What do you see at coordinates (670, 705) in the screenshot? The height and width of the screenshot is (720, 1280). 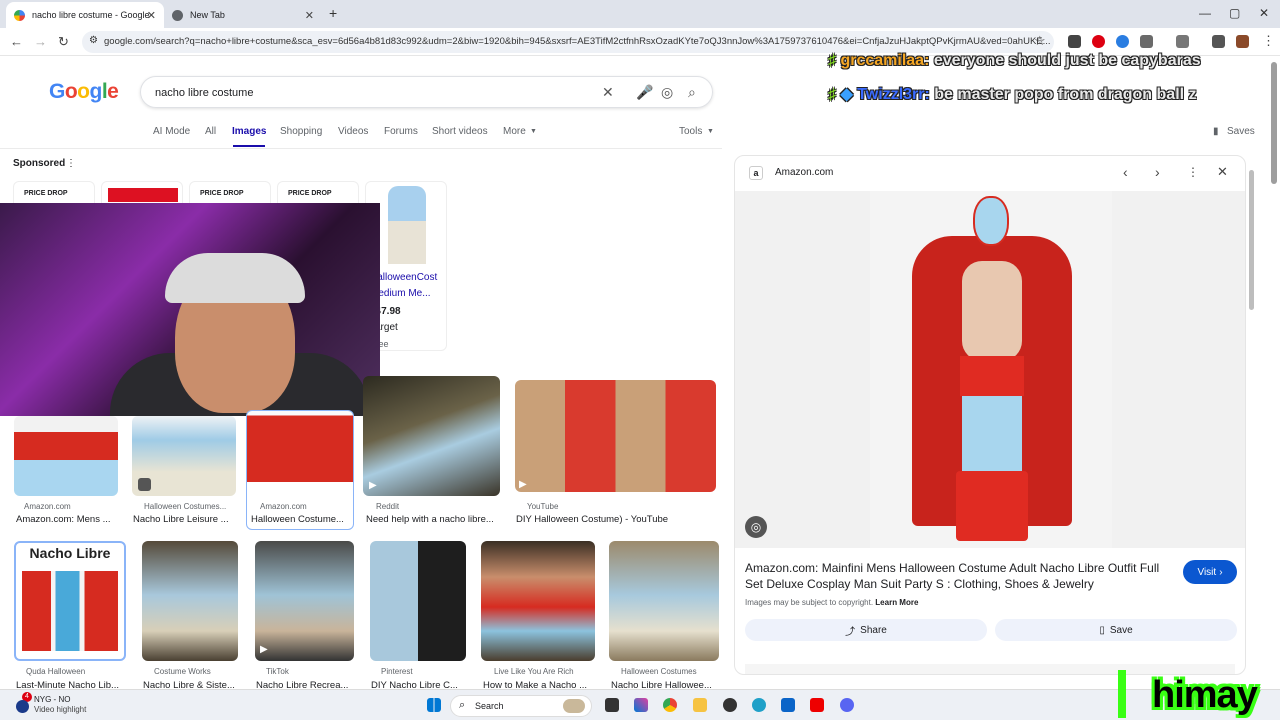 I see `chrome-icon` at bounding box center [670, 705].